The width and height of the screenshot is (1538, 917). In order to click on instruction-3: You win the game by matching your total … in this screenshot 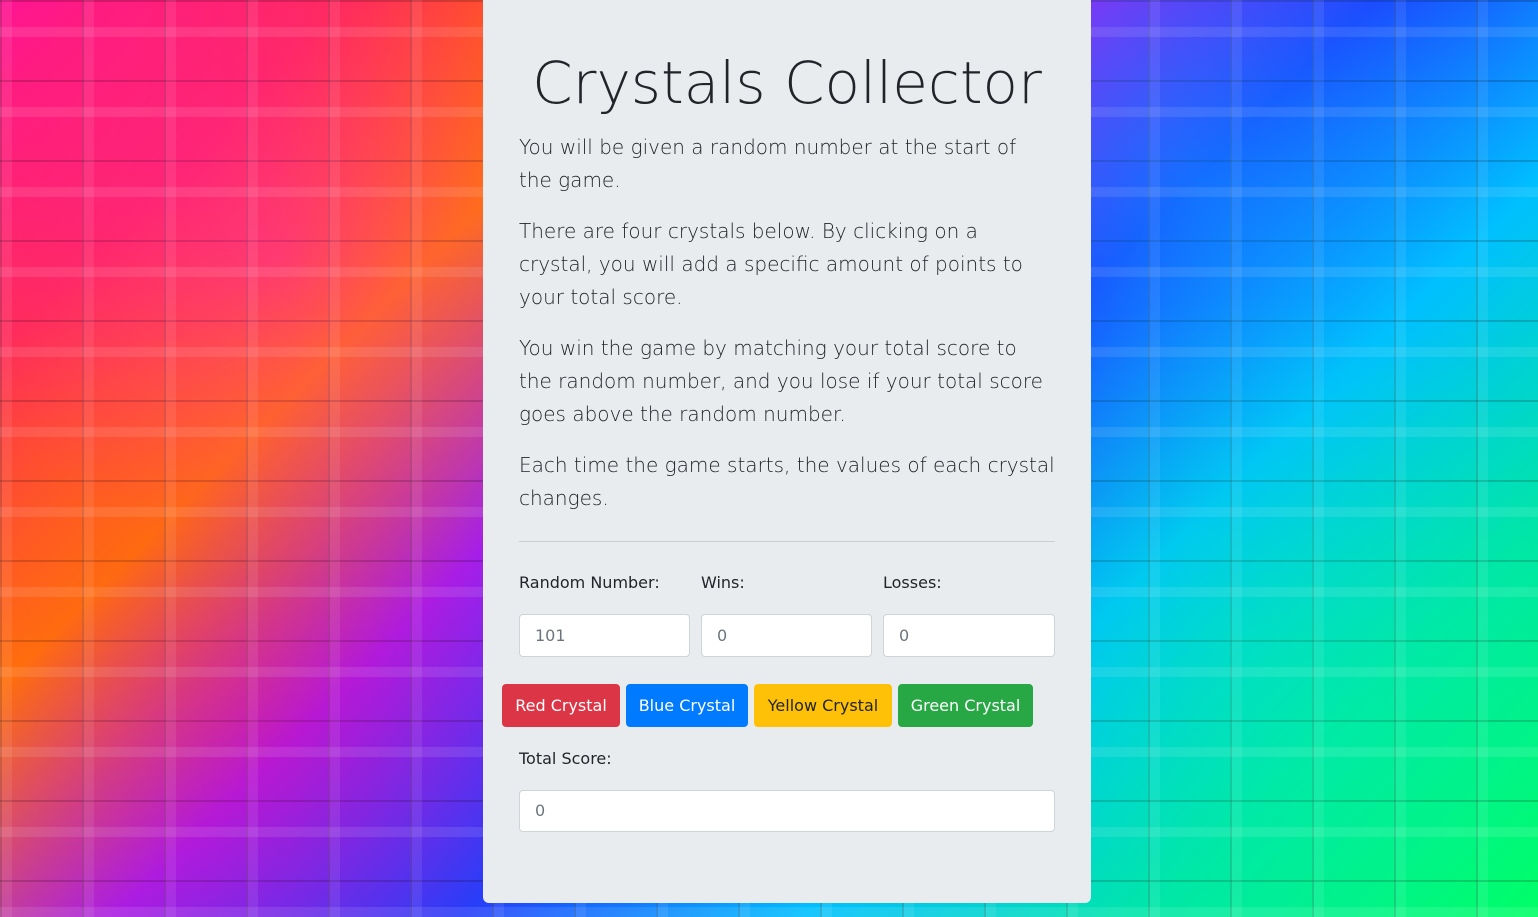, I will do `click(781, 381)`.